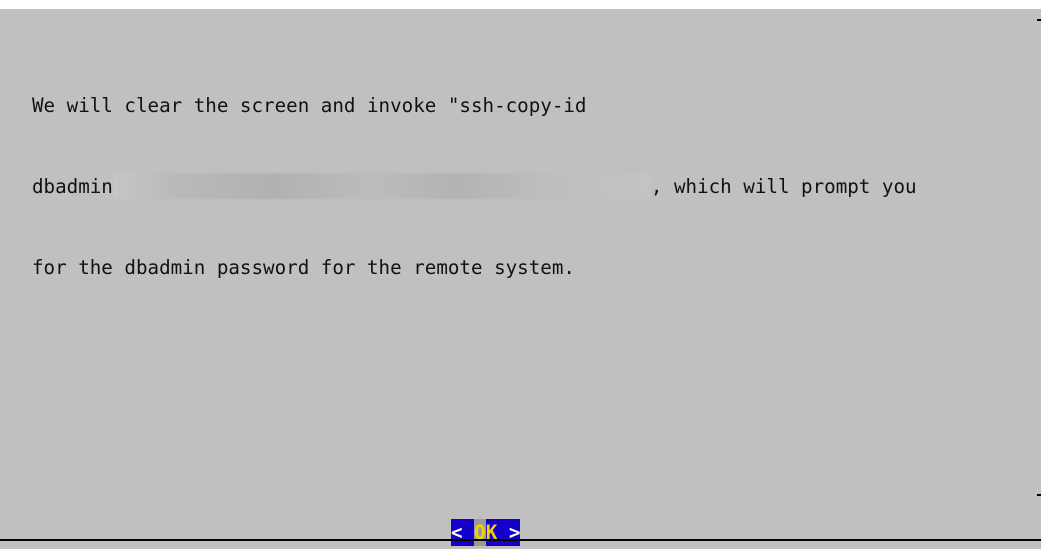  Describe the element at coordinates (491, 532) in the screenshot. I see `ok-button-label-k: K` at that location.